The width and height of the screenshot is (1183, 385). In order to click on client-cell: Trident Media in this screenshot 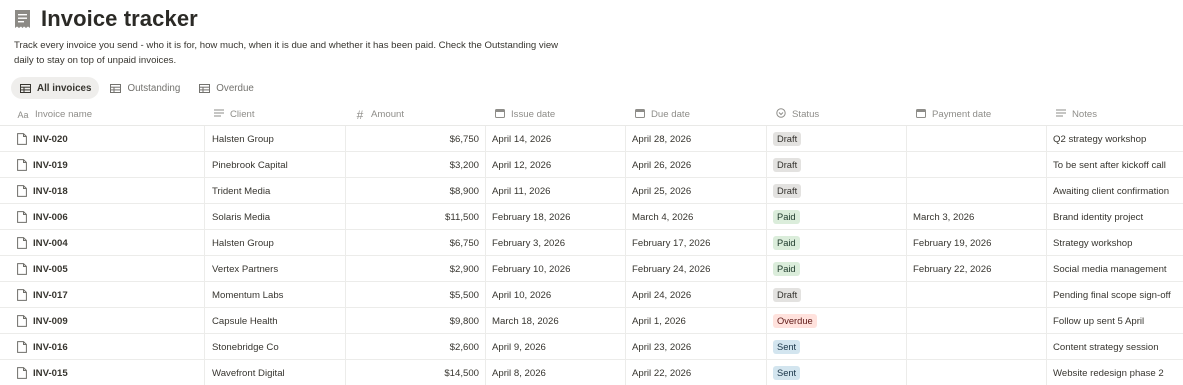, I will do `click(275, 191)`.